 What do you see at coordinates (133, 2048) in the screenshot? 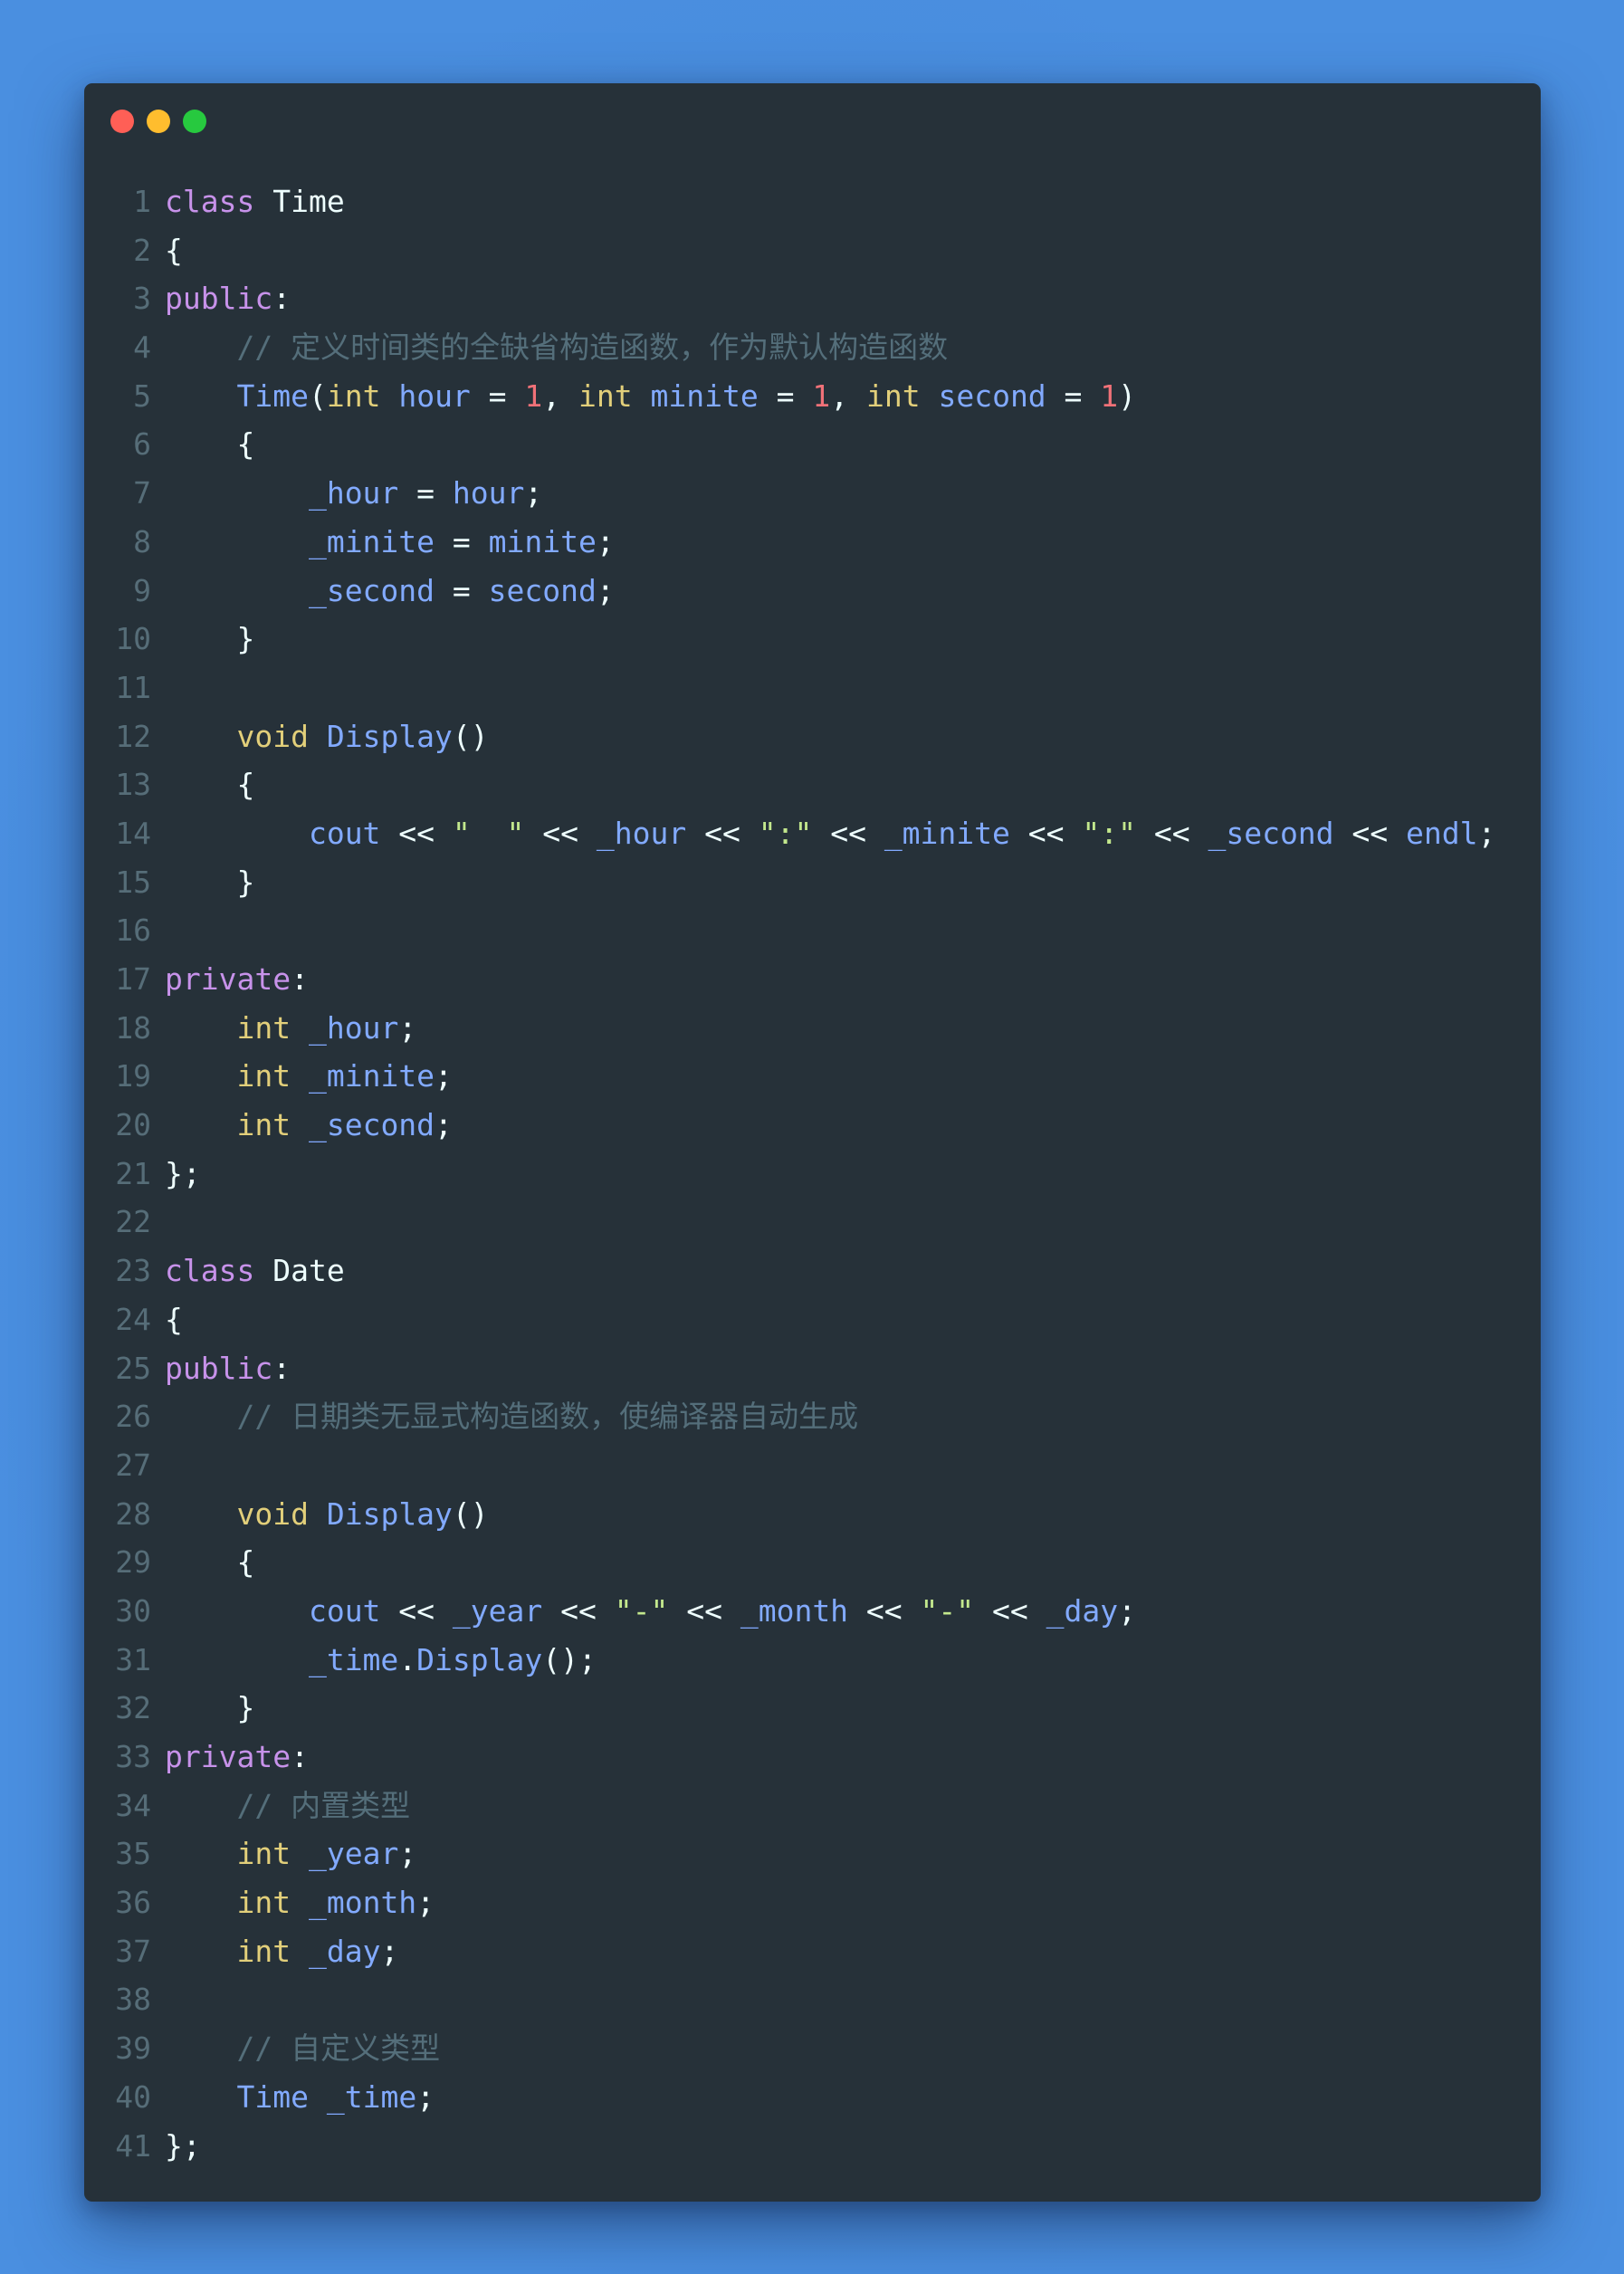
I see `line-number: 39` at bounding box center [133, 2048].